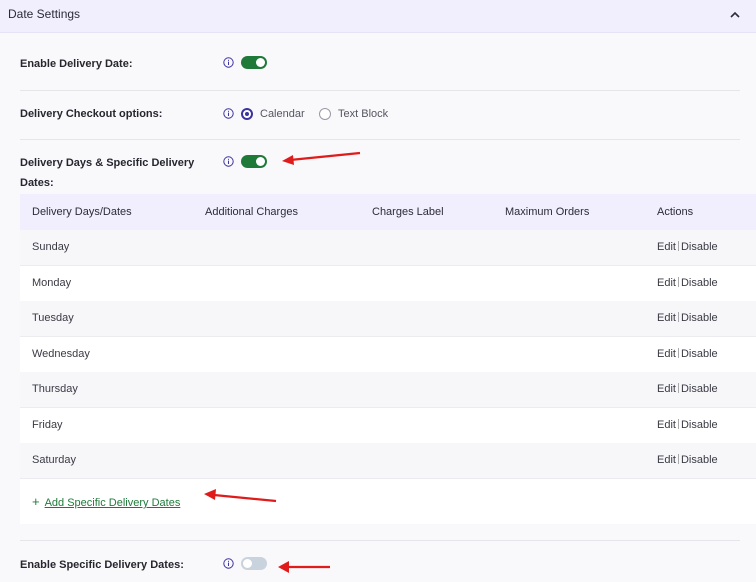 The width and height of the screenshot is (756, 582). What do you see at coordinates (251, 212) in the screenshot?
I see `column-header: Additional Charges` at bounding box center [251, 212].